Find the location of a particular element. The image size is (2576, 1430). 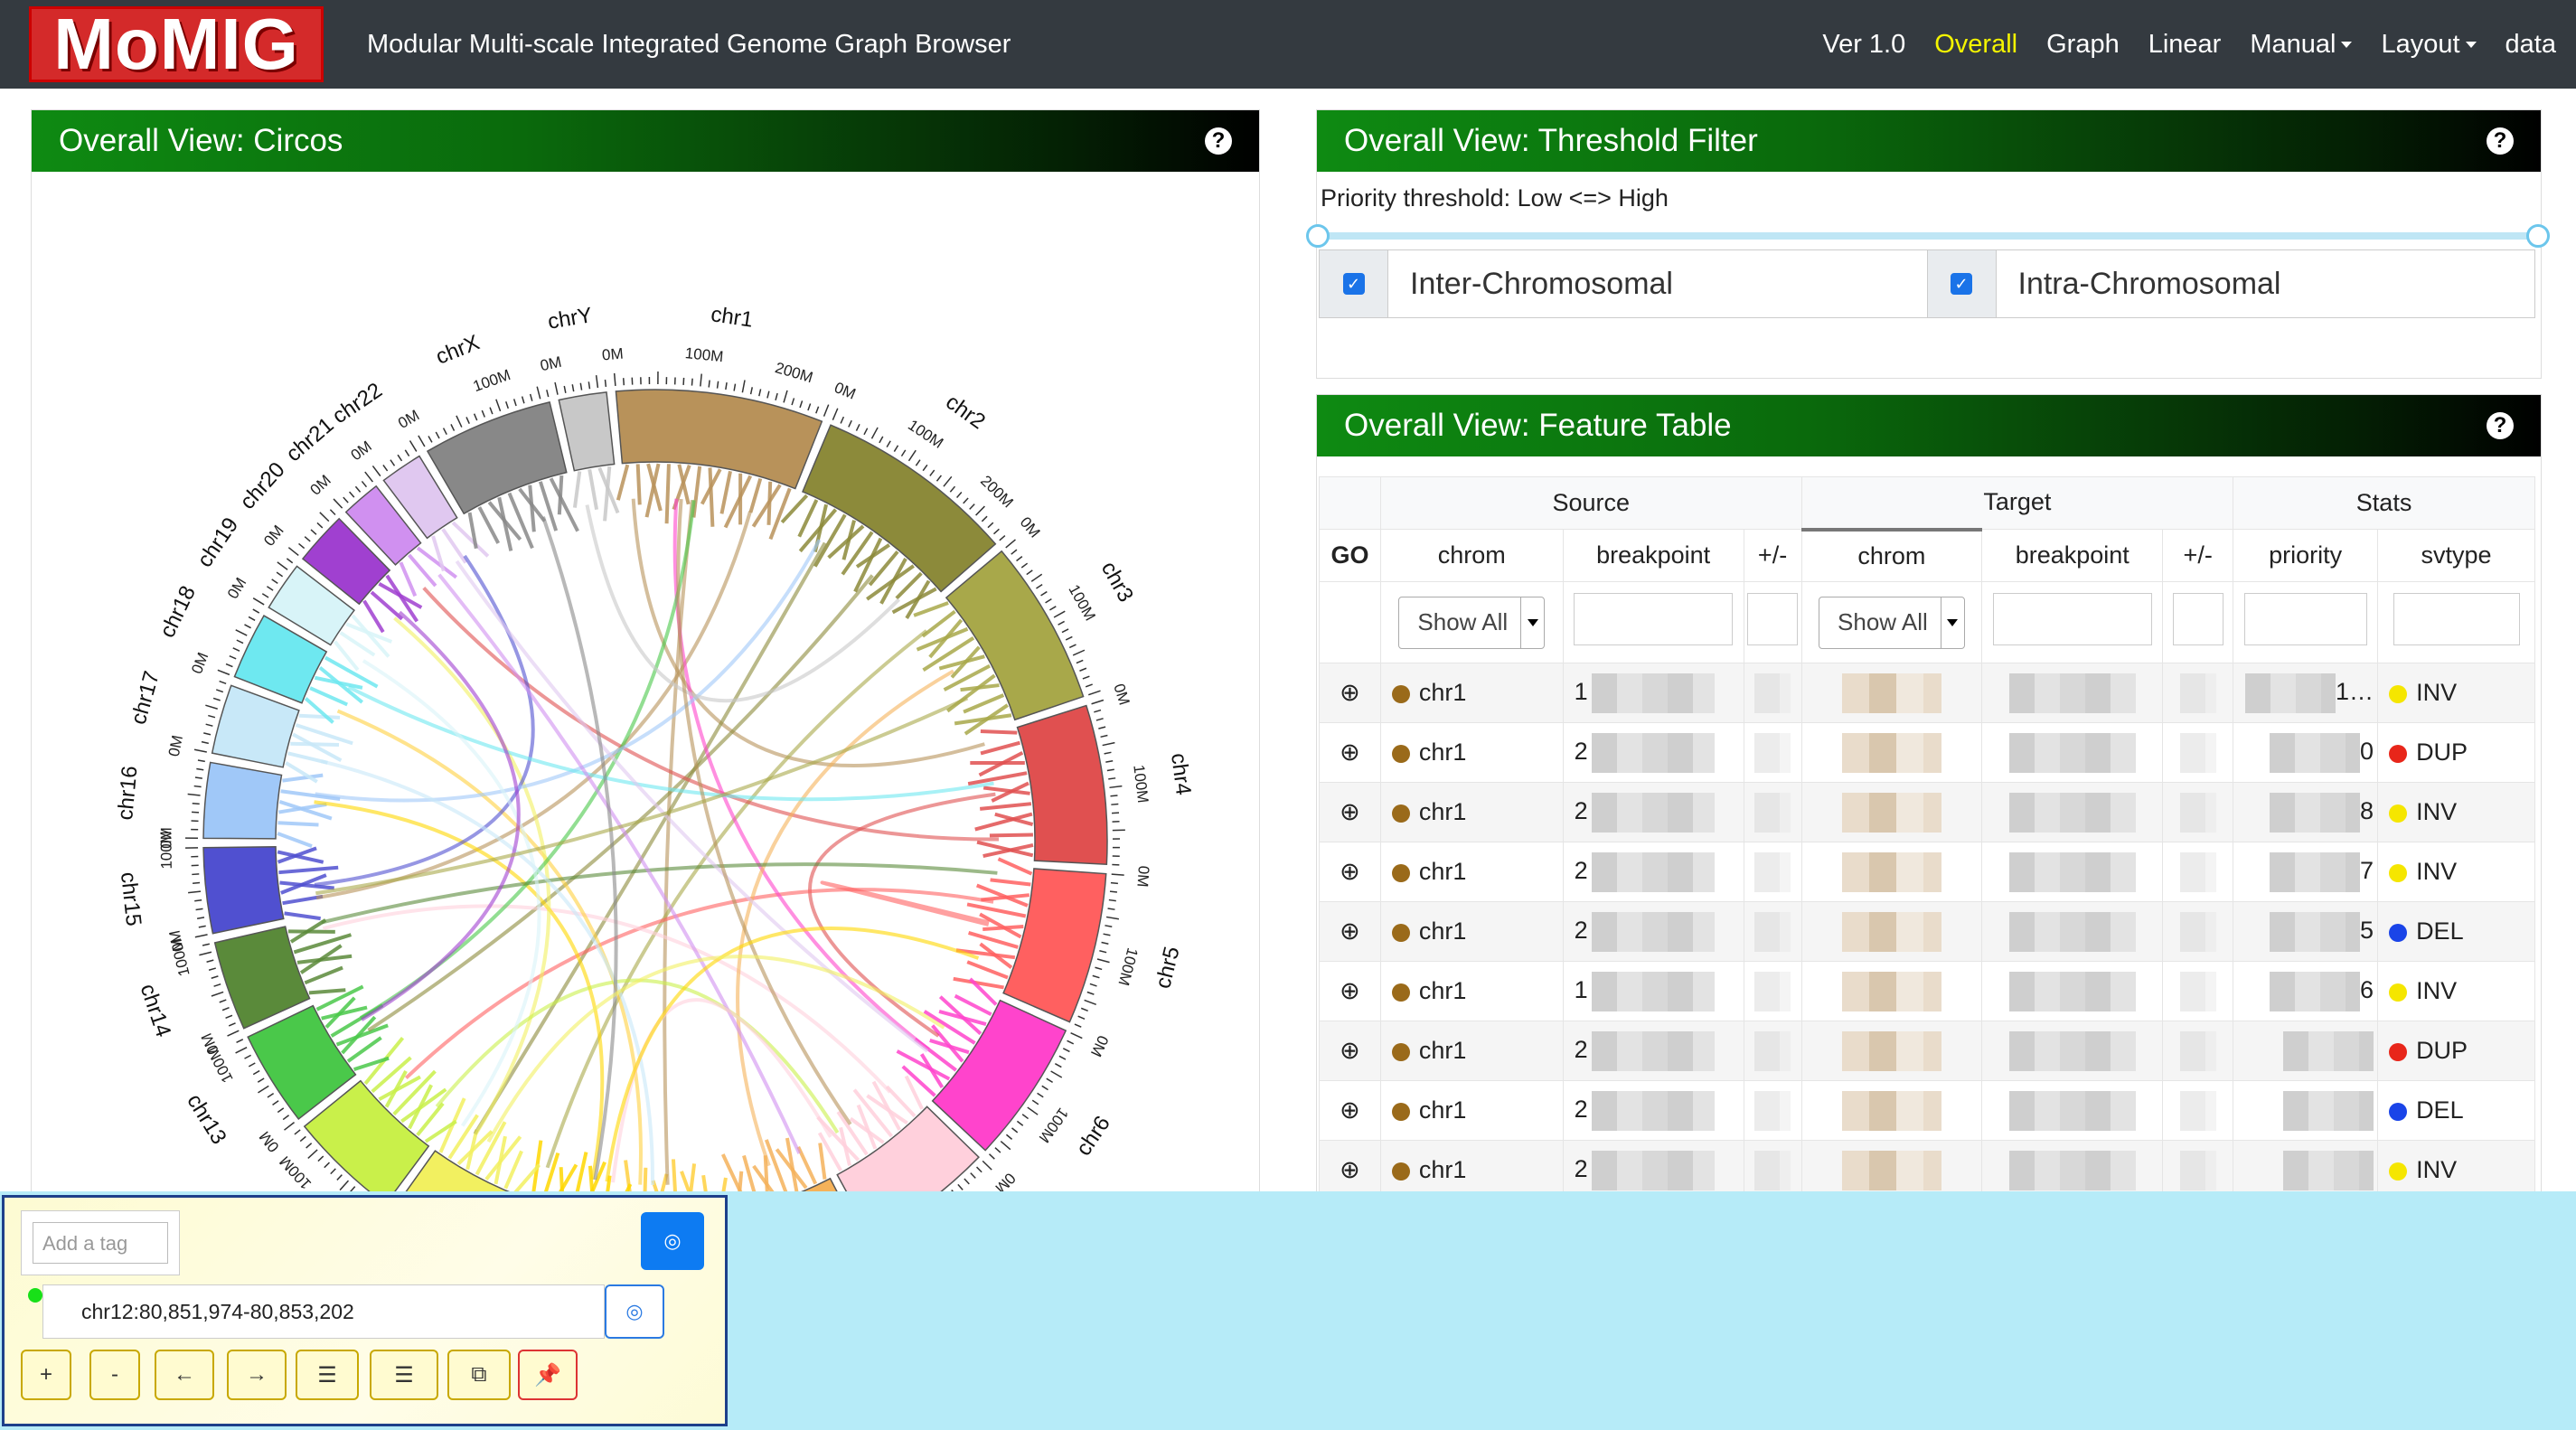

intra-checkbox: ✓ is located at coordinates (1962, 284).